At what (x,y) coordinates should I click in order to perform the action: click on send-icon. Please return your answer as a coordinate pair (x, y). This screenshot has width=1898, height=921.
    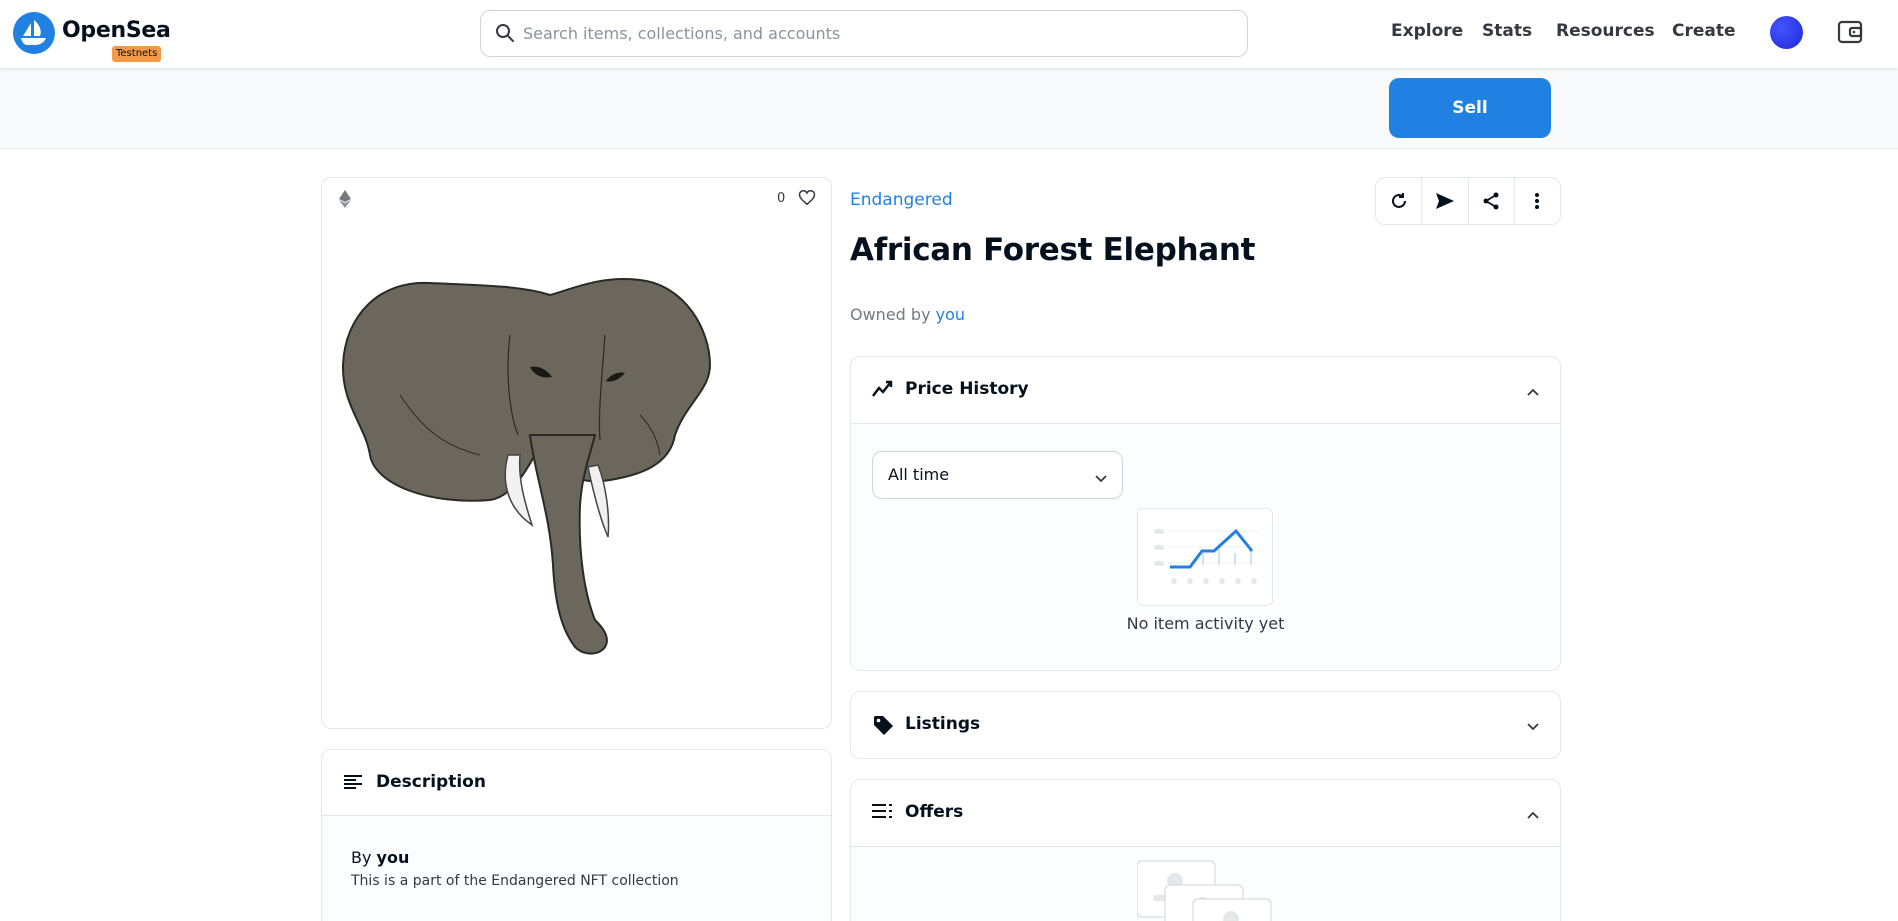
    Looking at the image, I should click on (1444, 201).